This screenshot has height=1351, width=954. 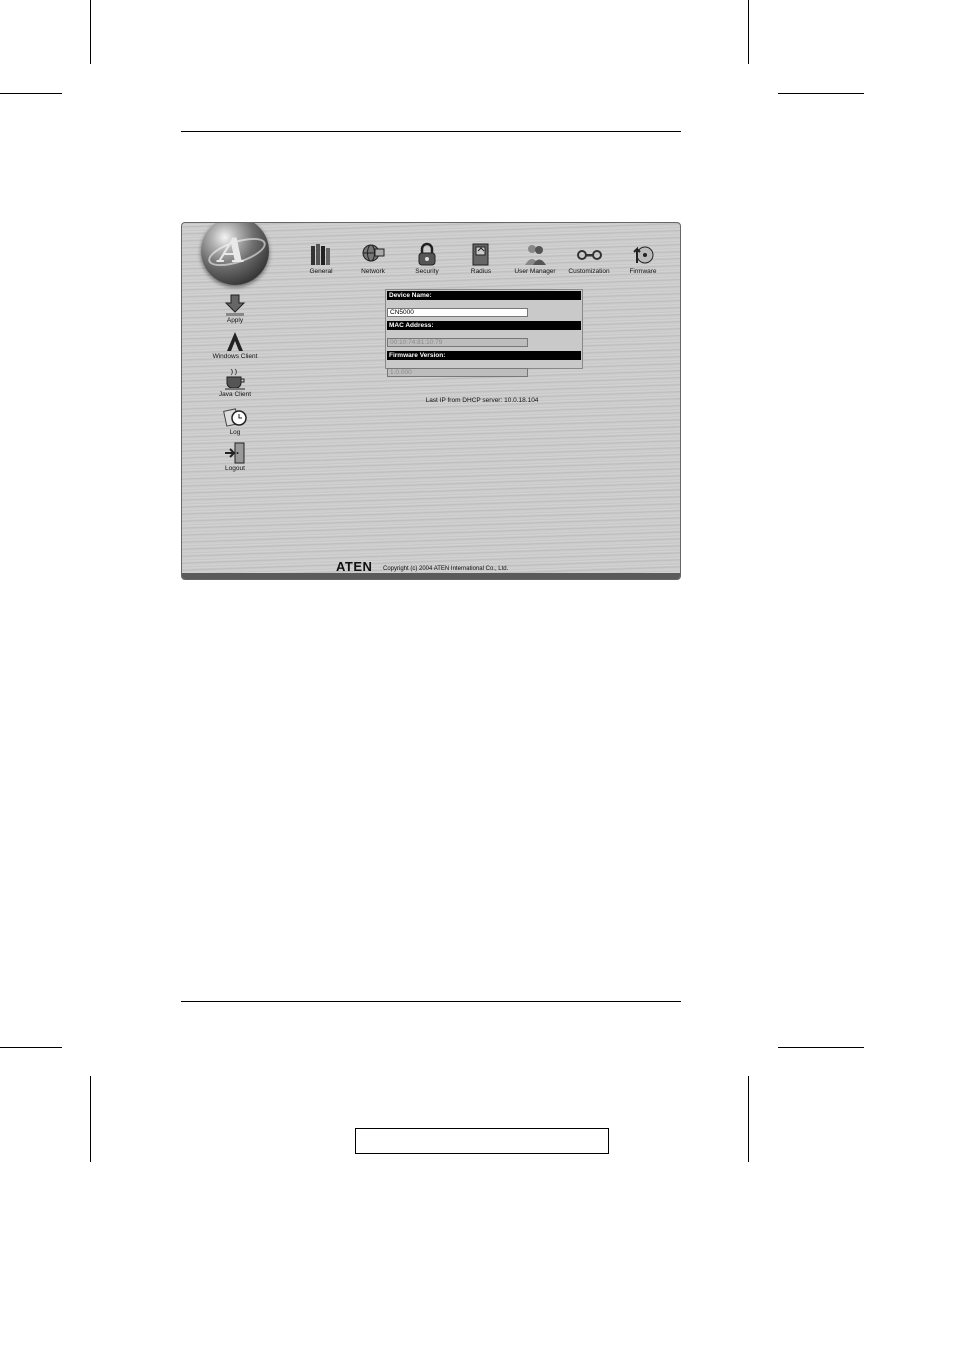 I want to click on side-logout-label: Logout, so click(x=235, y=468).